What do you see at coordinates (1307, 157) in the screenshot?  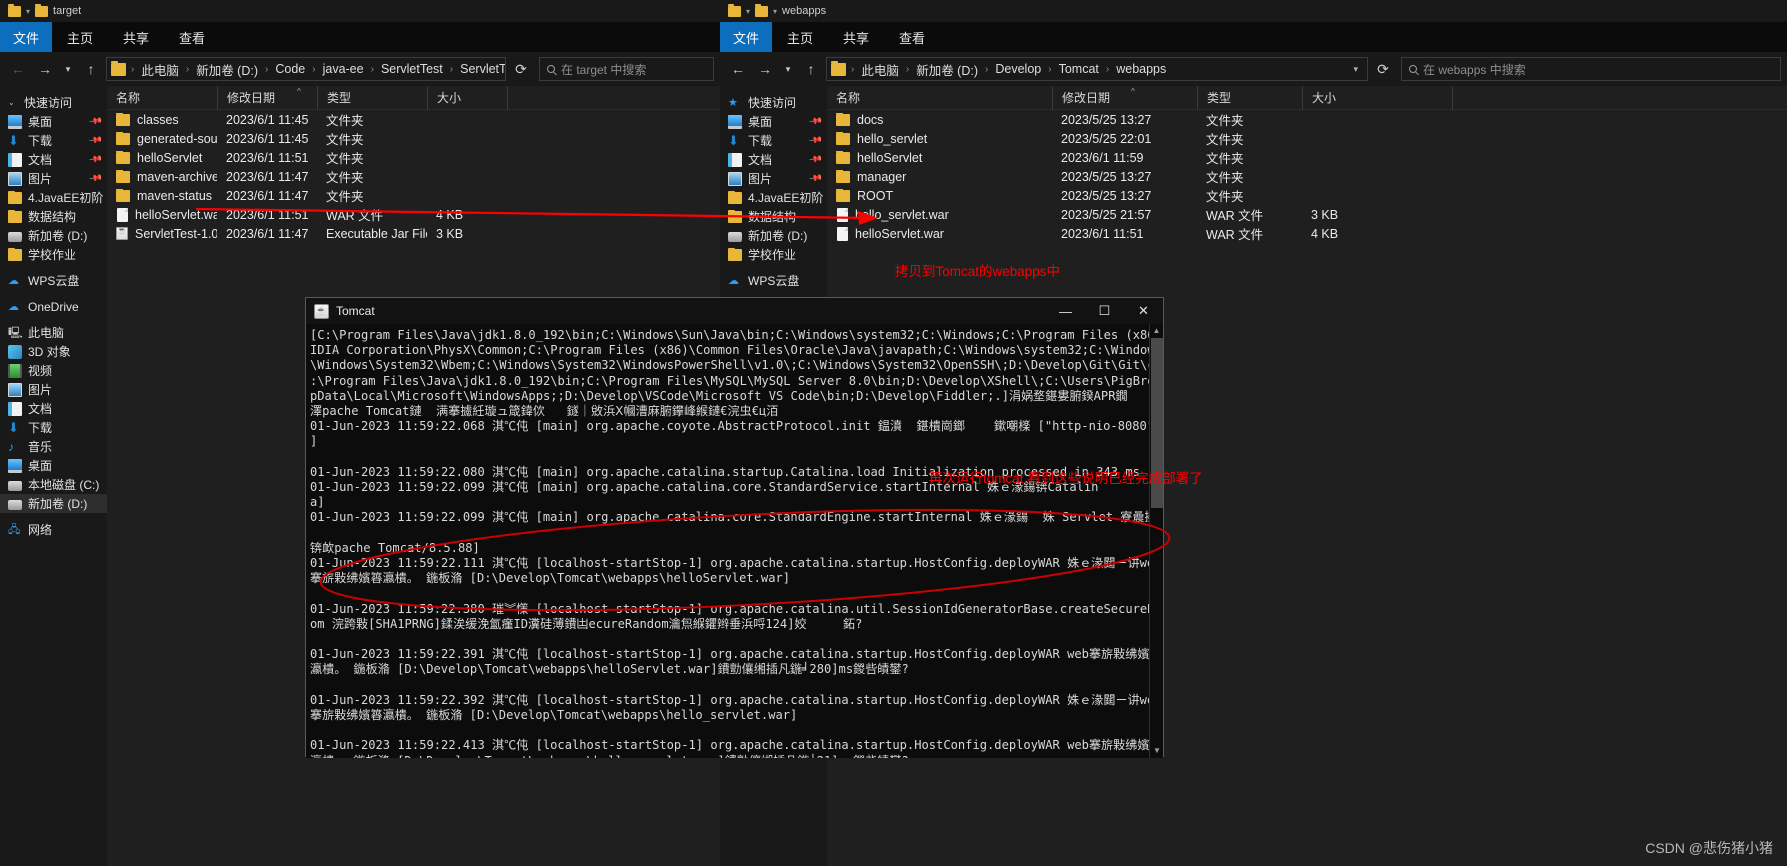 I see `table-row: helloServlet 2023/6/1 11:59 文件夹` at bounding box center [1307, 157].